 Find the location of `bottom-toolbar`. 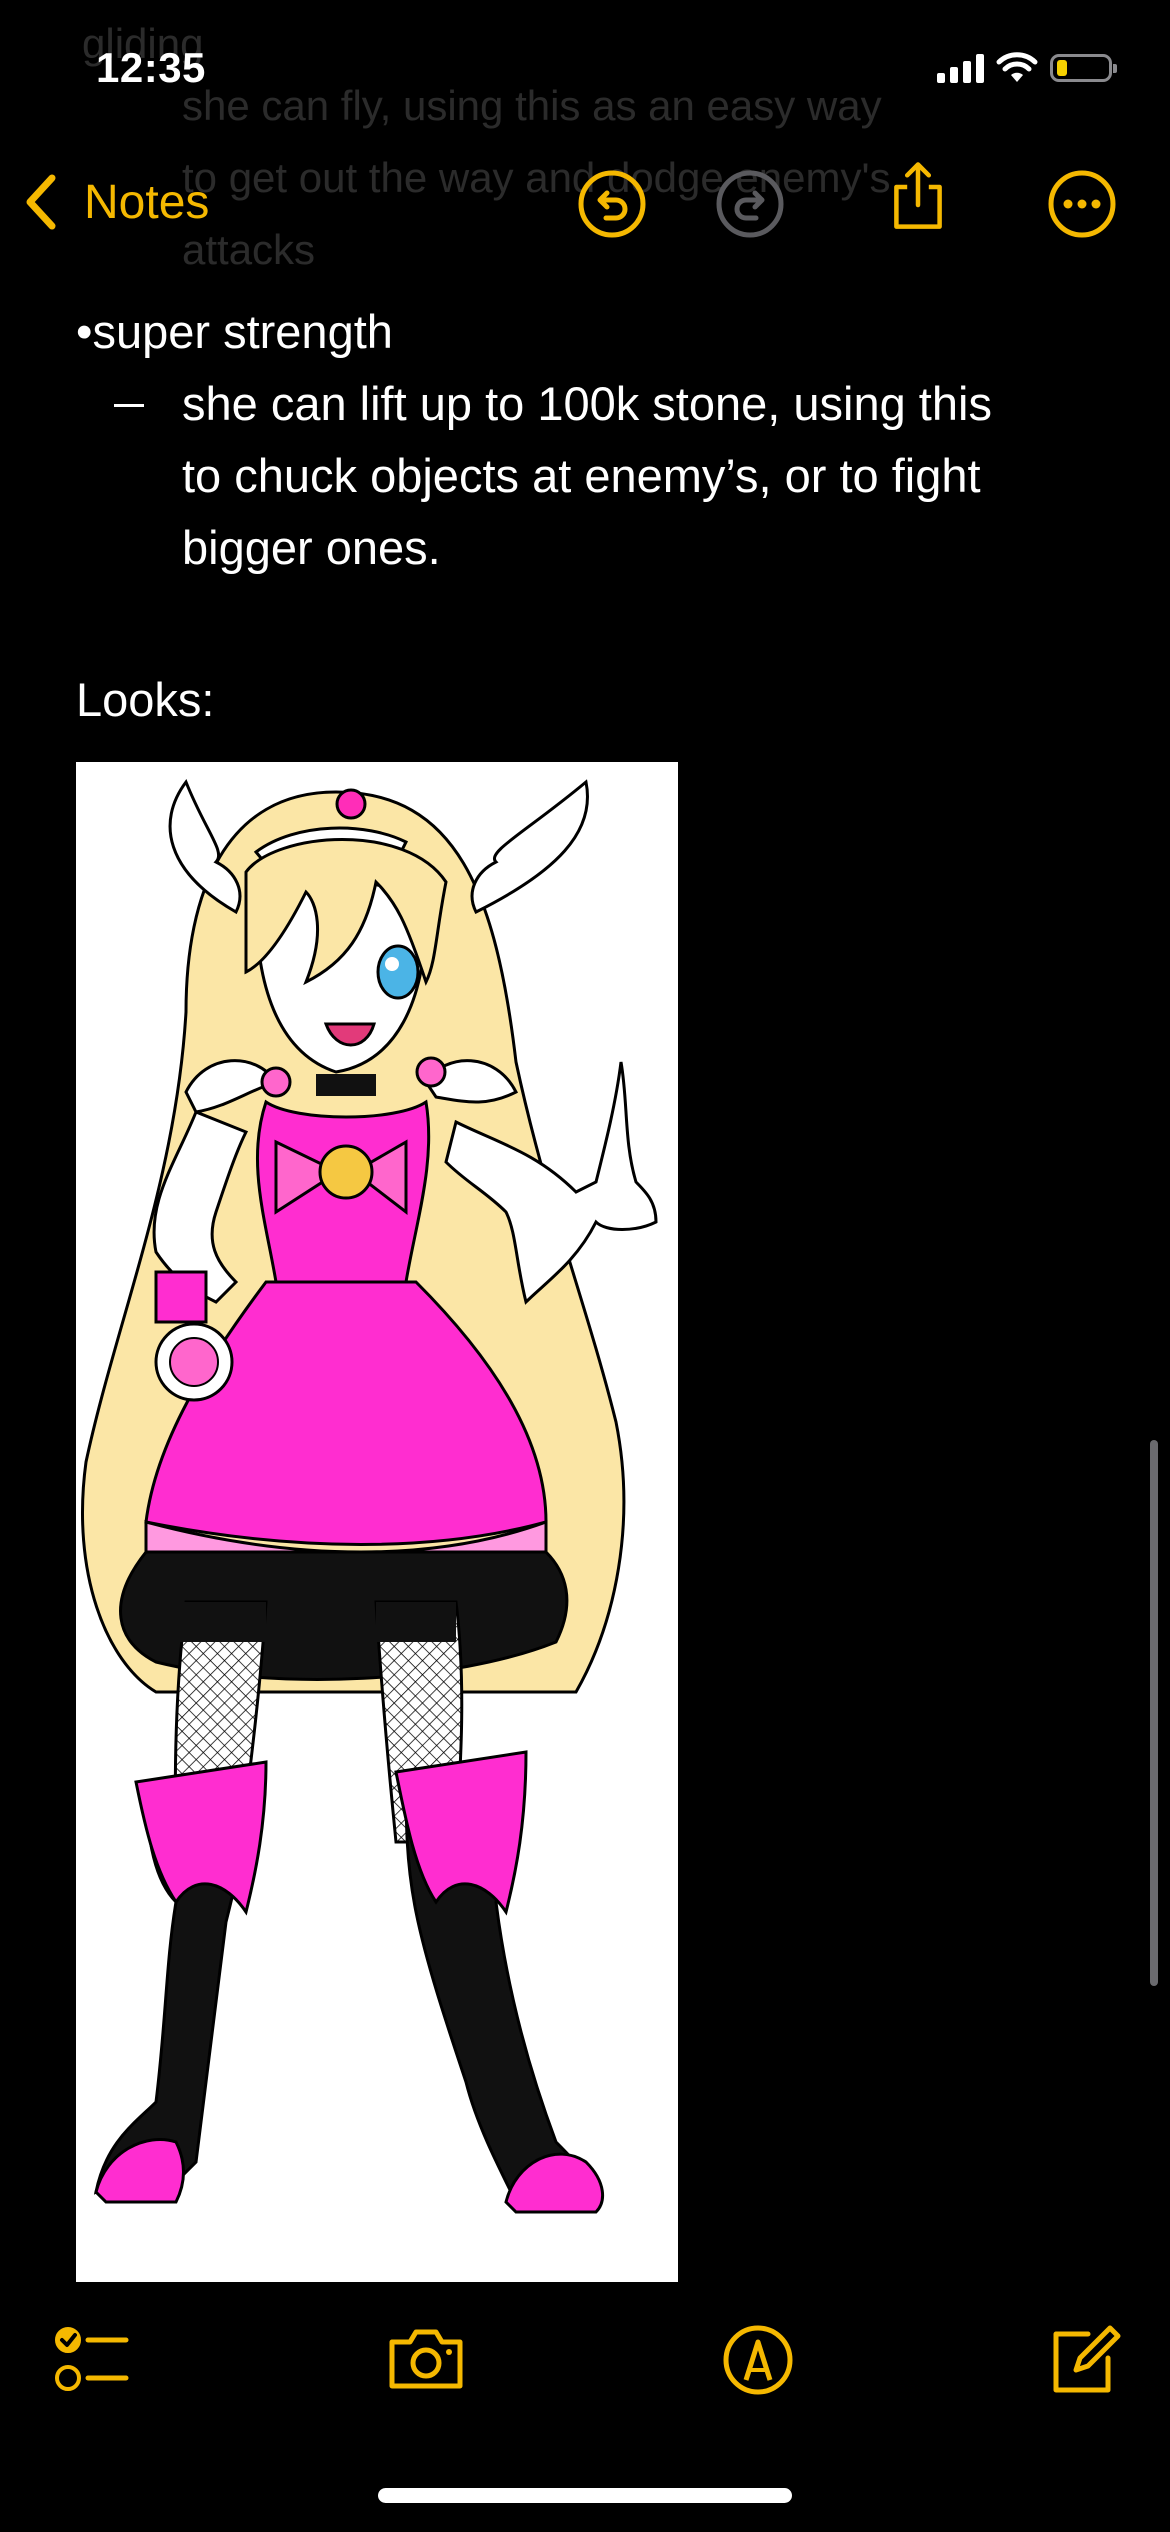

bottom-toolbar is located at coordinates (585, 2365).